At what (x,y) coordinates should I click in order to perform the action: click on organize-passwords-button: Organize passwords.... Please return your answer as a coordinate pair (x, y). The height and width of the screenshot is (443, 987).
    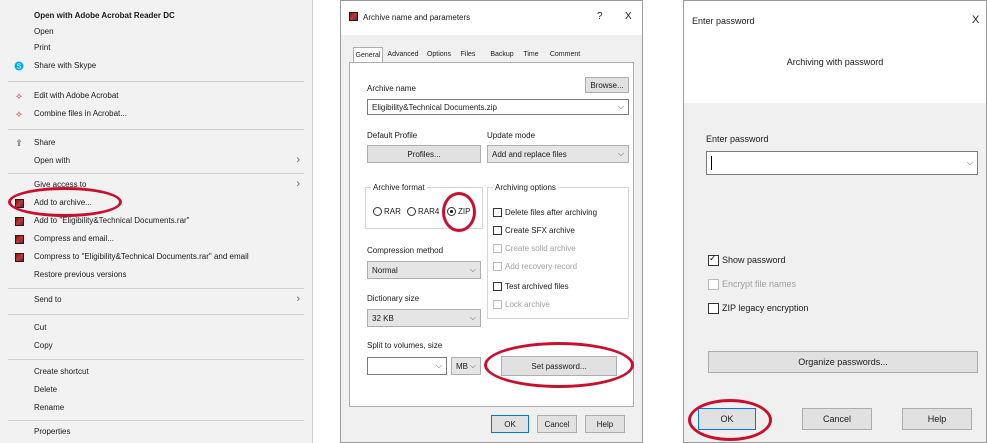
    Looking at the image, I should click on (843, 362).